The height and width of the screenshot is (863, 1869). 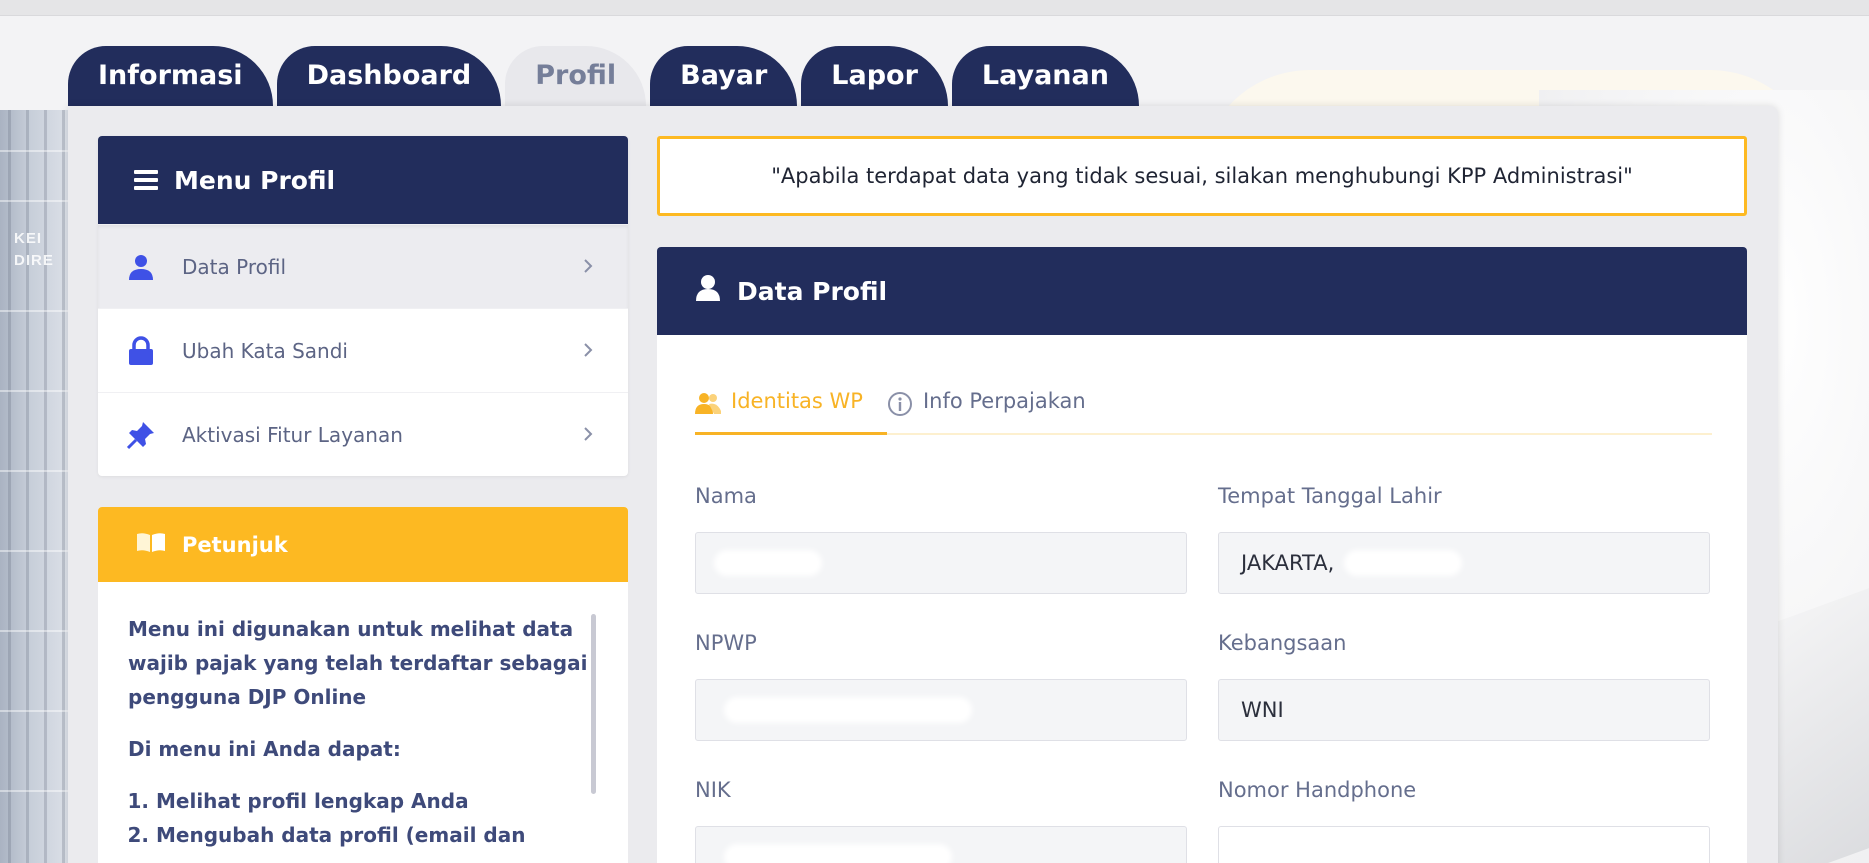 What do you see at coordinates (934, 8) in the screenshot?
I see `browser-top-strip` at bounding box center [934, 8].